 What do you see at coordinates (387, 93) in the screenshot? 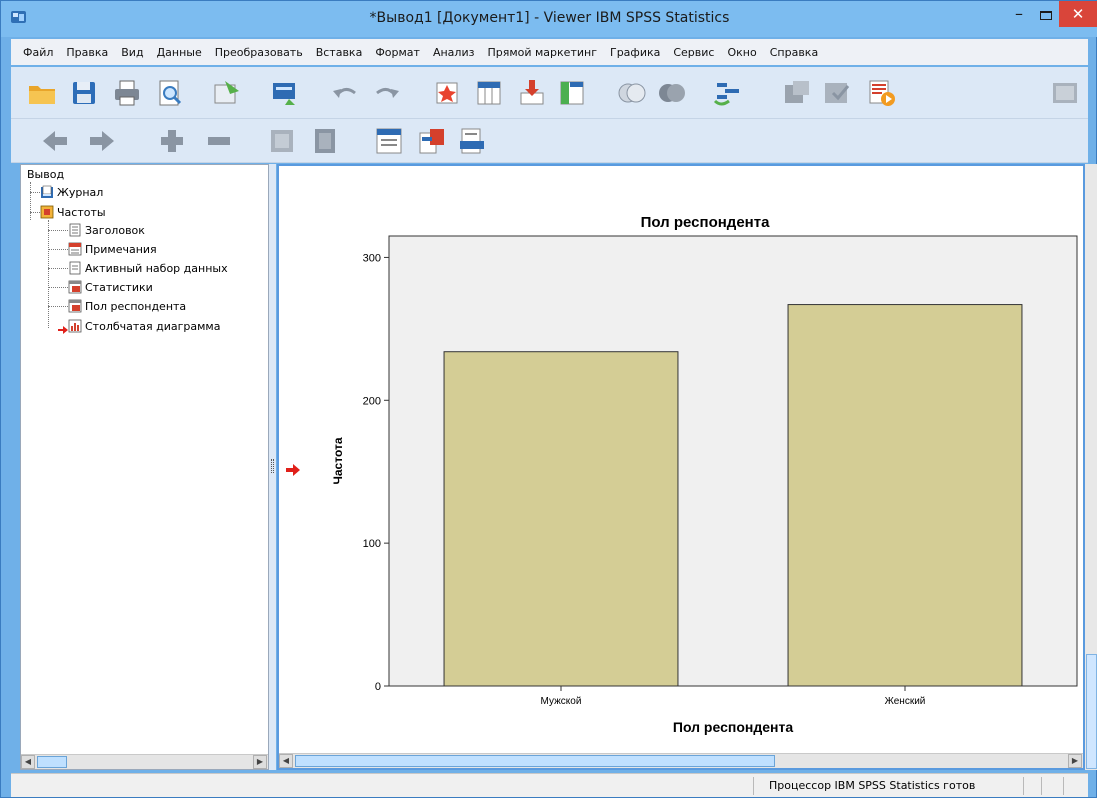
I see `redo-icon` at bounding box center [387, 93].